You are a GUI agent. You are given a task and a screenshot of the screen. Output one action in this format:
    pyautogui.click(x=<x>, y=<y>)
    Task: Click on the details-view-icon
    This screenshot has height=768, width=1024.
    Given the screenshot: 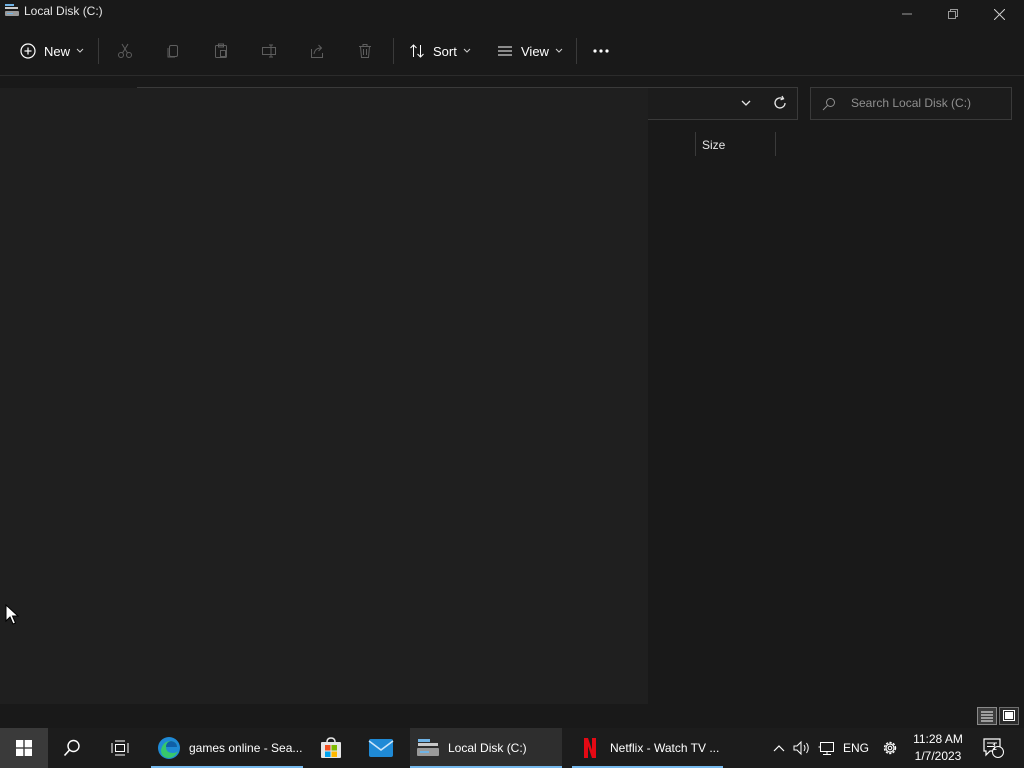 What is the action you would take?
    pyautogui.click(x=987, y=716)
    